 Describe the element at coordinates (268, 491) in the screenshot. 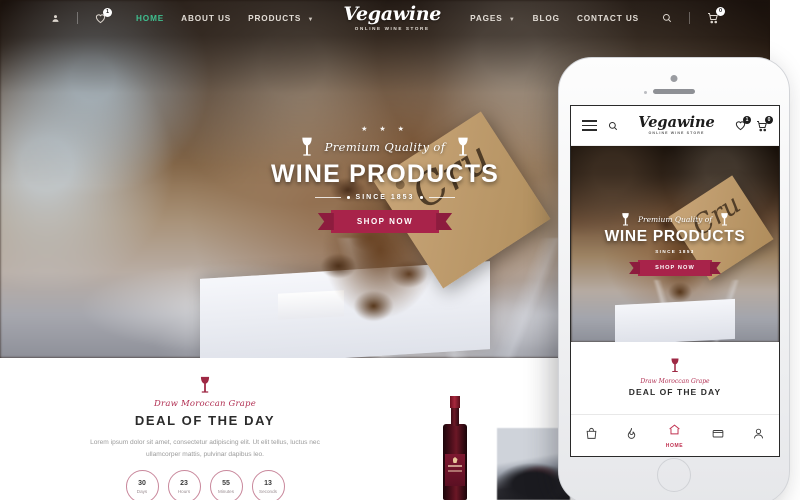

I see `countdown-seconds-label: Seconds` at that location.